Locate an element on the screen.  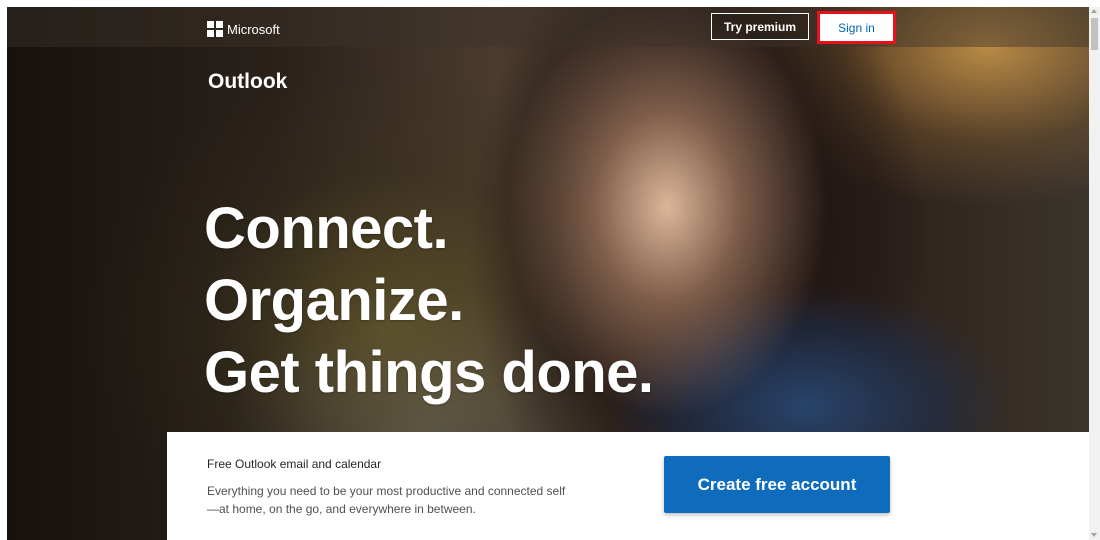
sign-in-button: Sign in is located at coordinates (856, 28).